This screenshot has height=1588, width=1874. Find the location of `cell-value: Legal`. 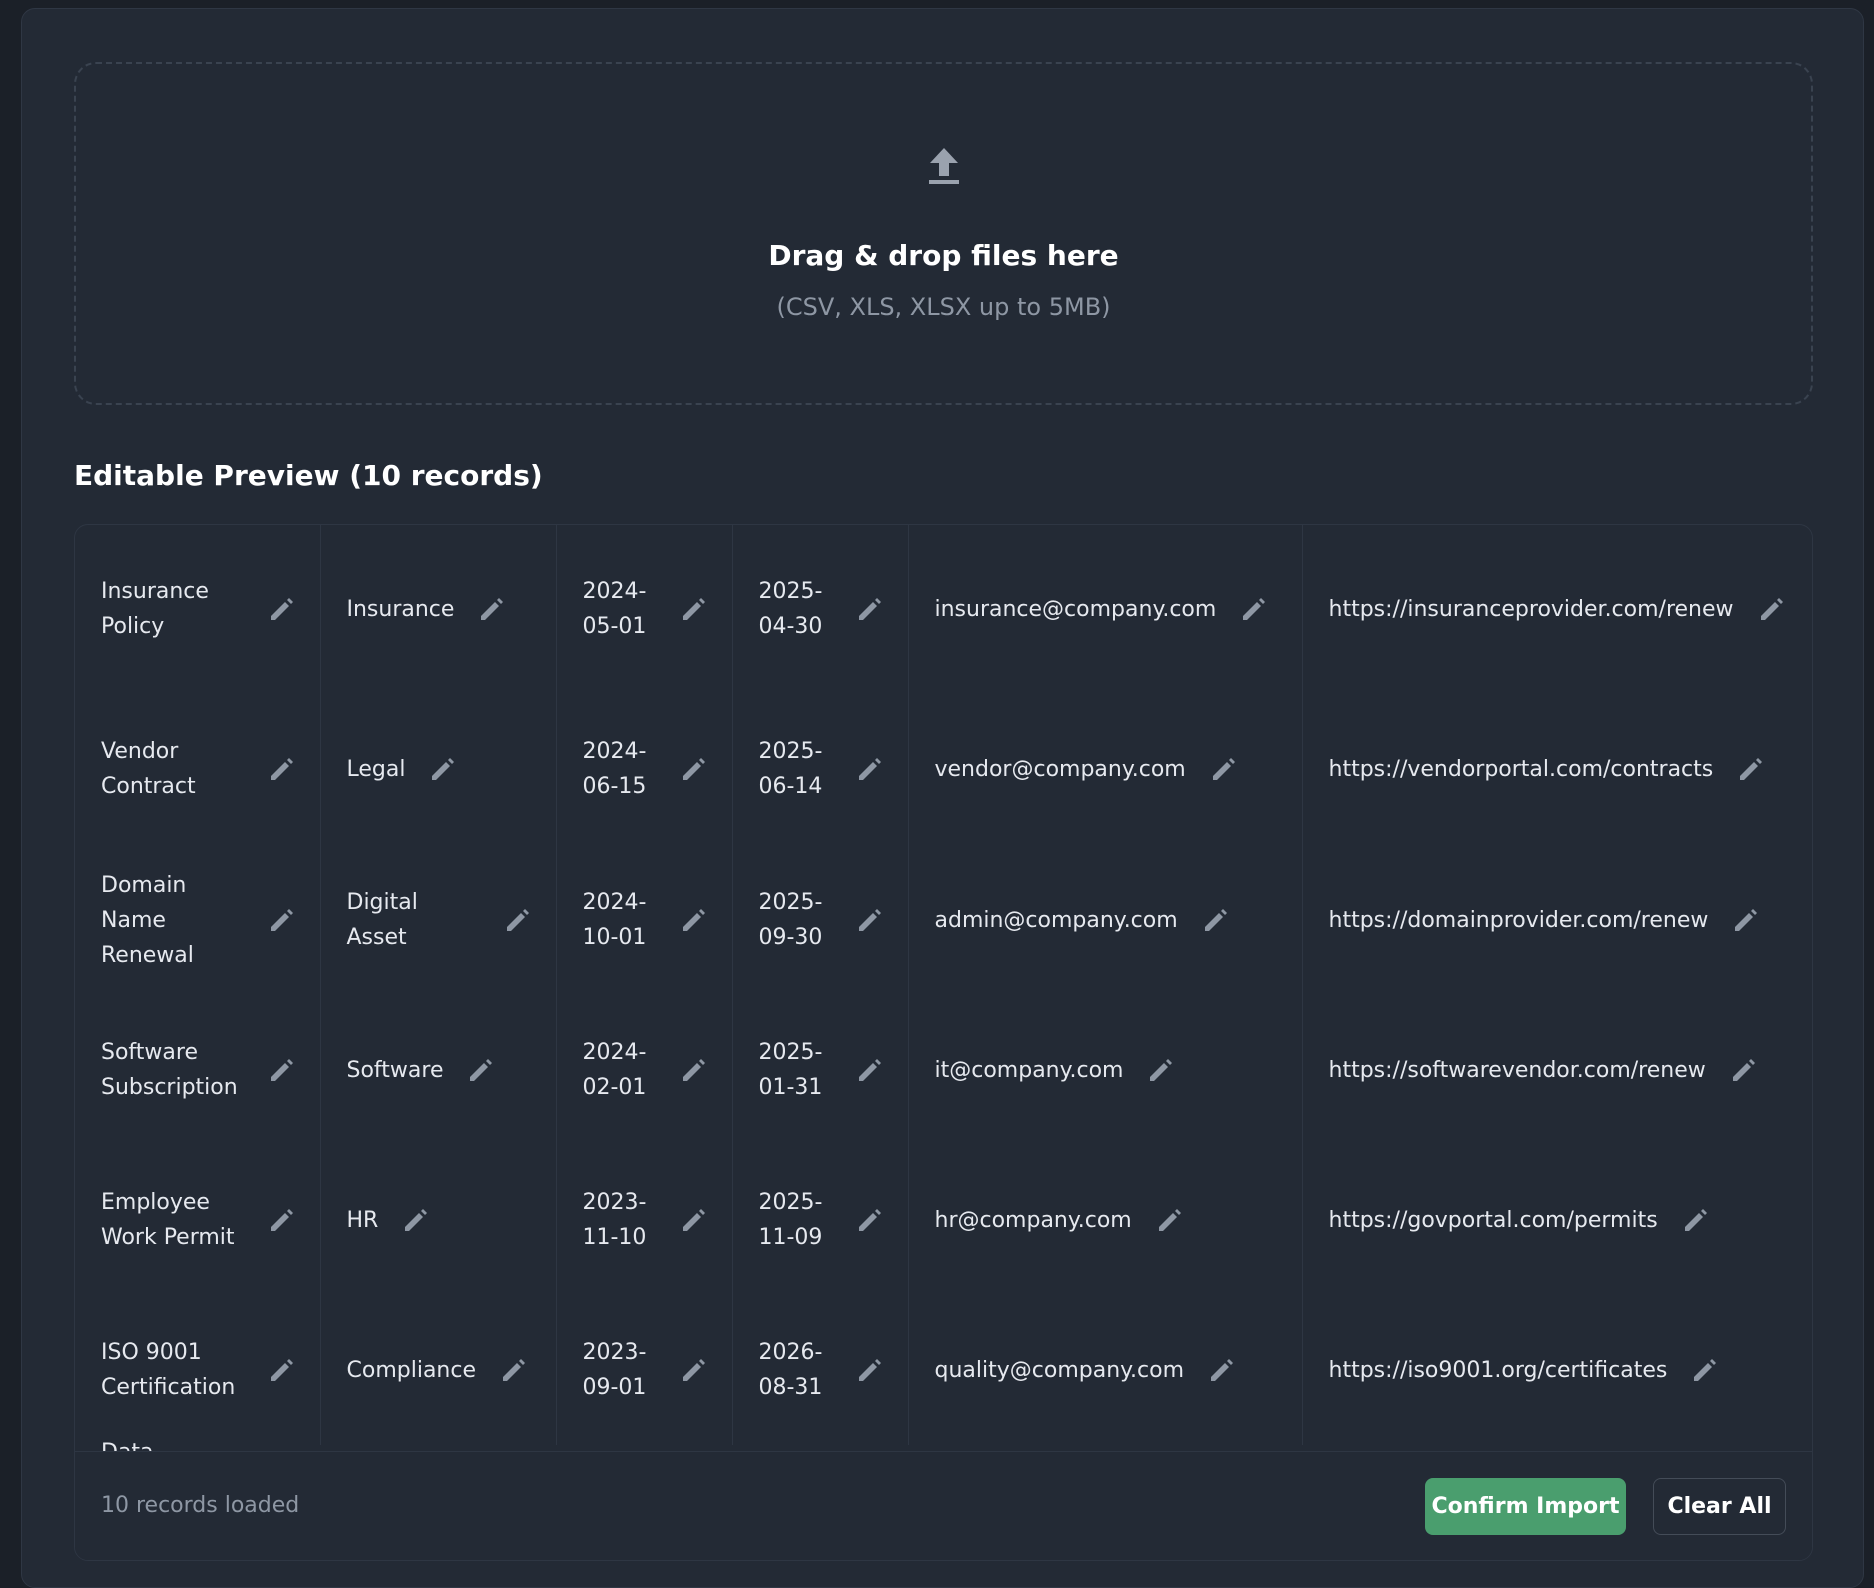

cell-value: Legal is located at coordinates (376, 769).